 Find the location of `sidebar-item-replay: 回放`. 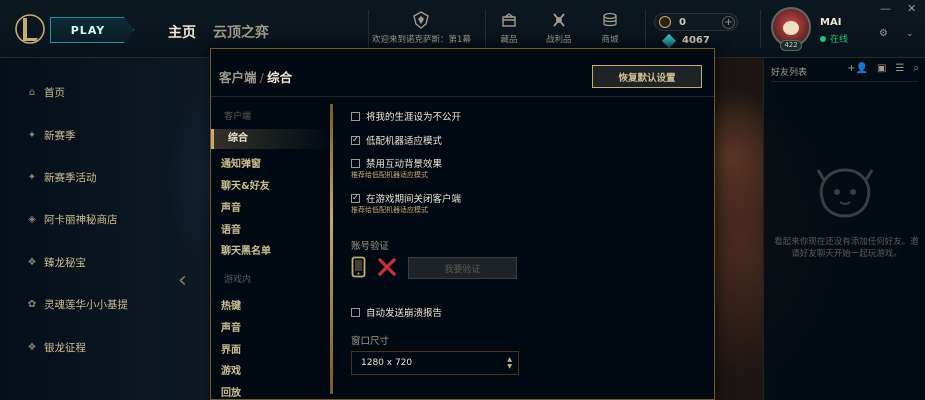

sidebar-item-replay: 回放 is located at coordinates (231, 391).